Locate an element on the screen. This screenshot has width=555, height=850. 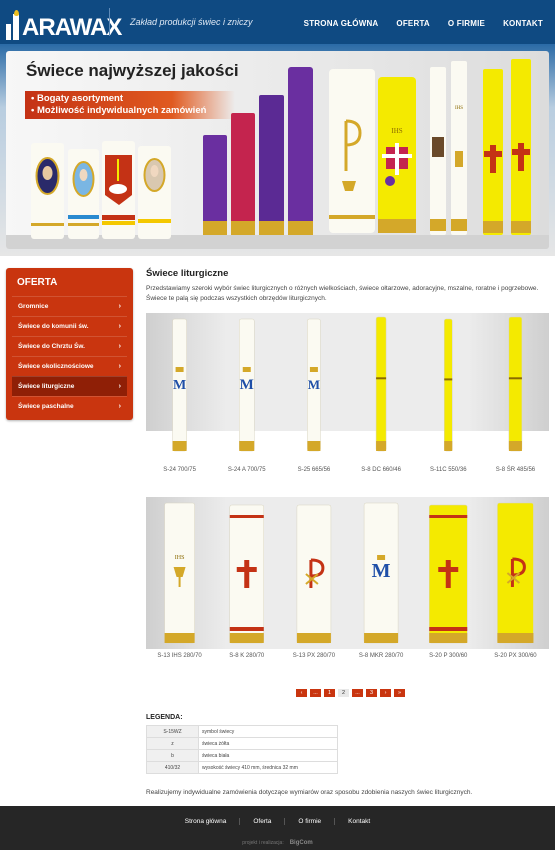
footer-nav-about: O firmie is located at coordinates (309, 821).